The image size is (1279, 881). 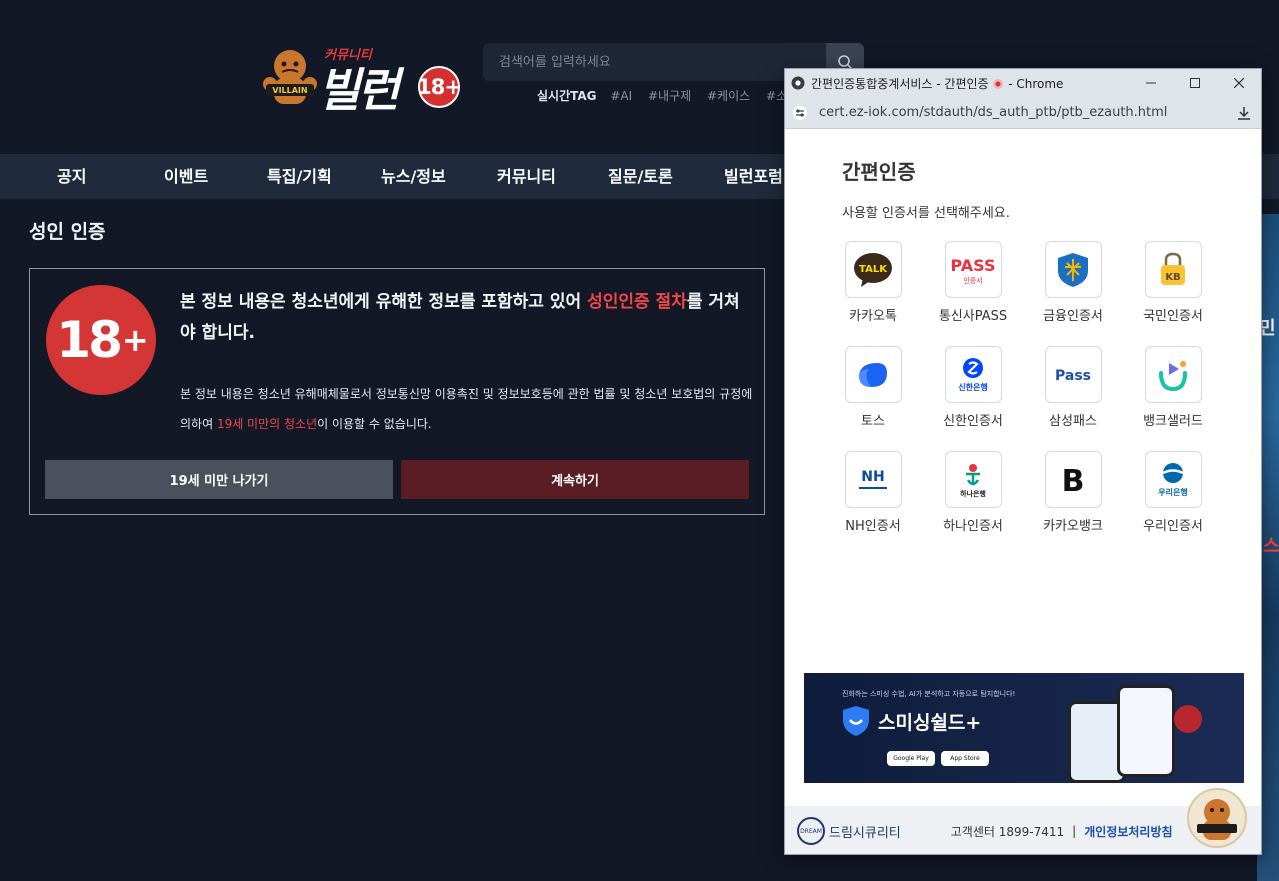 I want to click on close-icon, so click(x=1239, y=83).